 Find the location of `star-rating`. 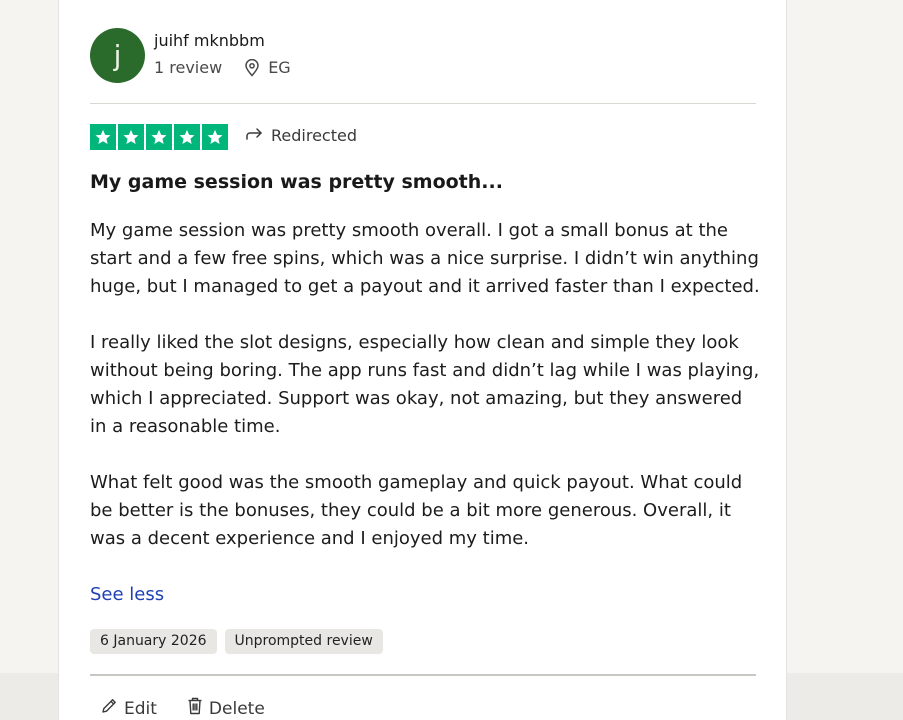

star-rating is located at coordinates (159, 137).